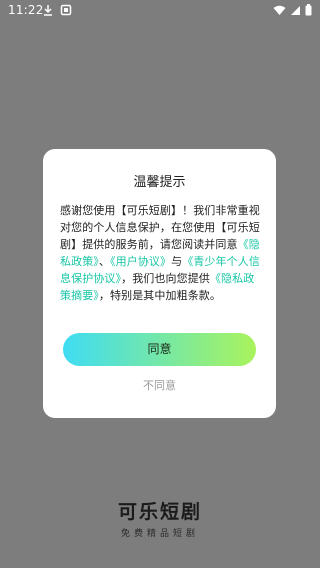 Image resolution: width=320 pixels, height=568 pixels. I want to click on notification-icon, so click(66, 10).